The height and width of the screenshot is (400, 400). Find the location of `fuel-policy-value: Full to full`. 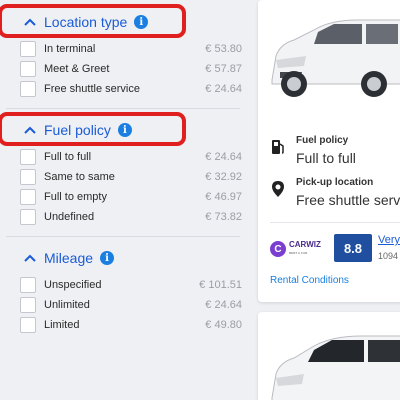

fuel-policy-value: Full to full is located at coordinates (326, 158).